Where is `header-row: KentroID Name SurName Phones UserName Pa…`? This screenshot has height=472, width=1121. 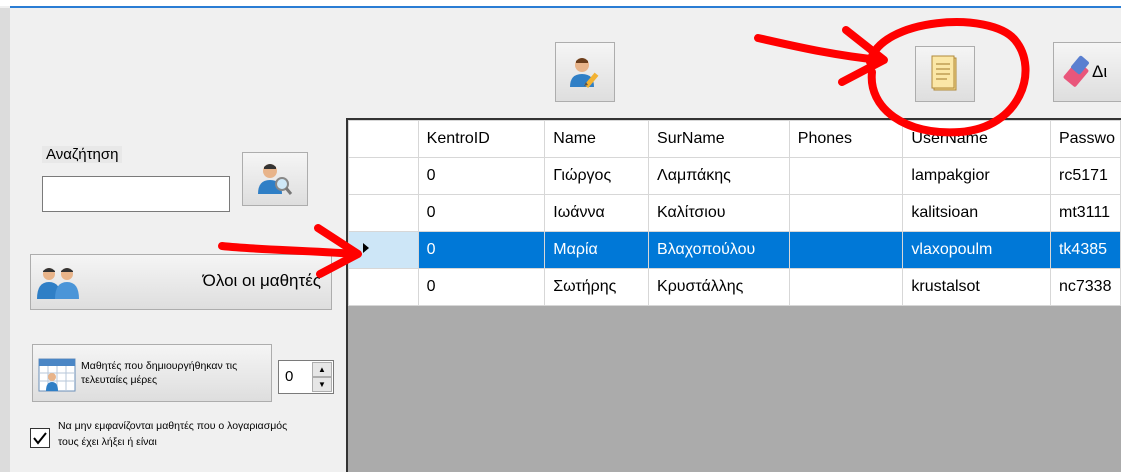
header-row: KentroID Name SurName Phones UserName Pa… is located at coordinates (734, 139).